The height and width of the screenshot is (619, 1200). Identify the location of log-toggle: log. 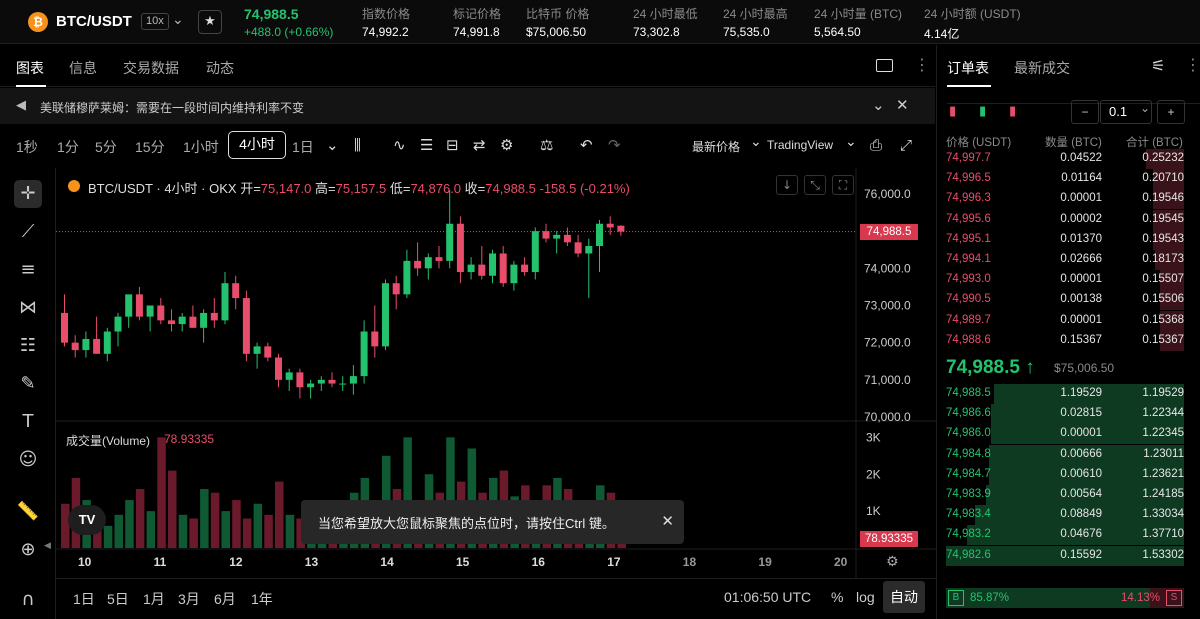
(865, 597).